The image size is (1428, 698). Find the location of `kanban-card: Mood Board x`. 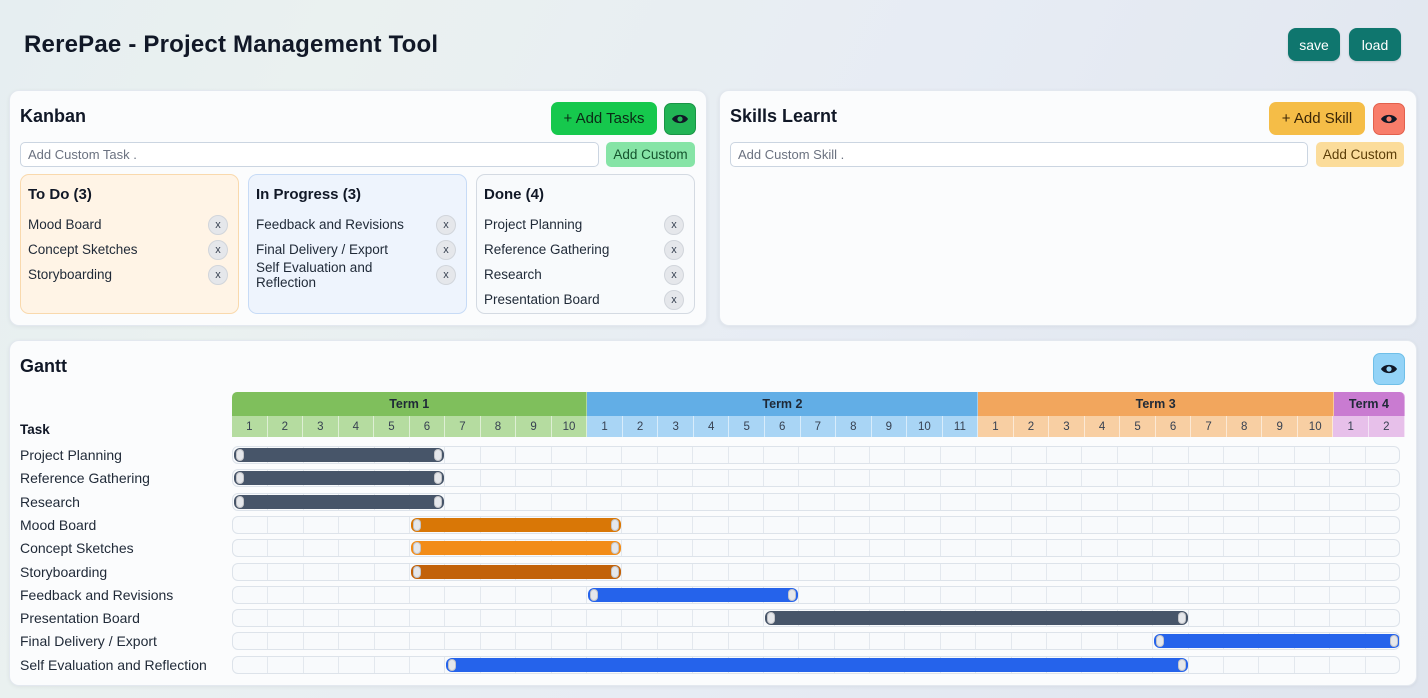

kanban-card: Mood Board x is located at coordinates (129, 224).